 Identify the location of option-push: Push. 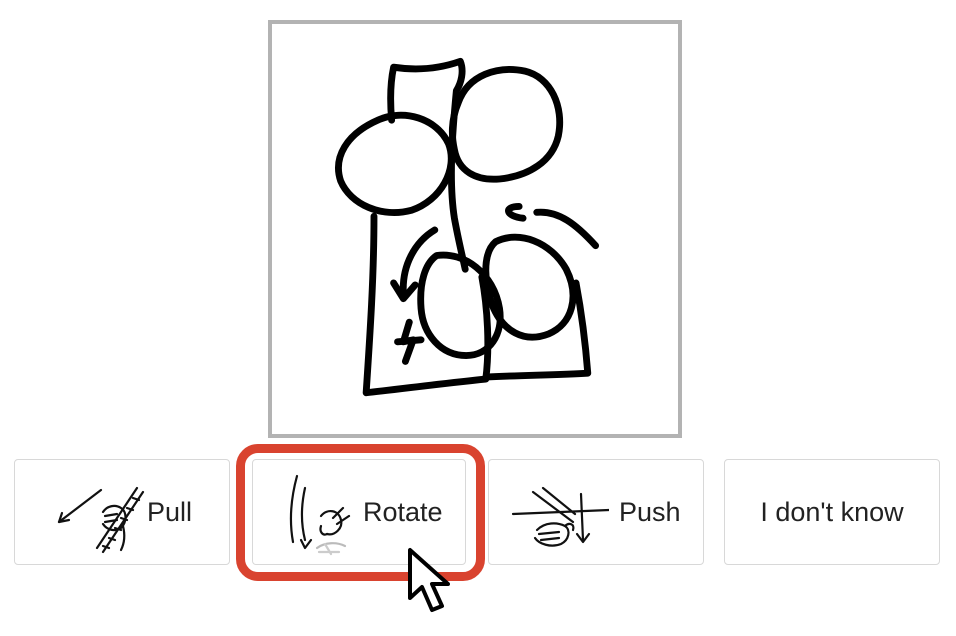
(596, 512).